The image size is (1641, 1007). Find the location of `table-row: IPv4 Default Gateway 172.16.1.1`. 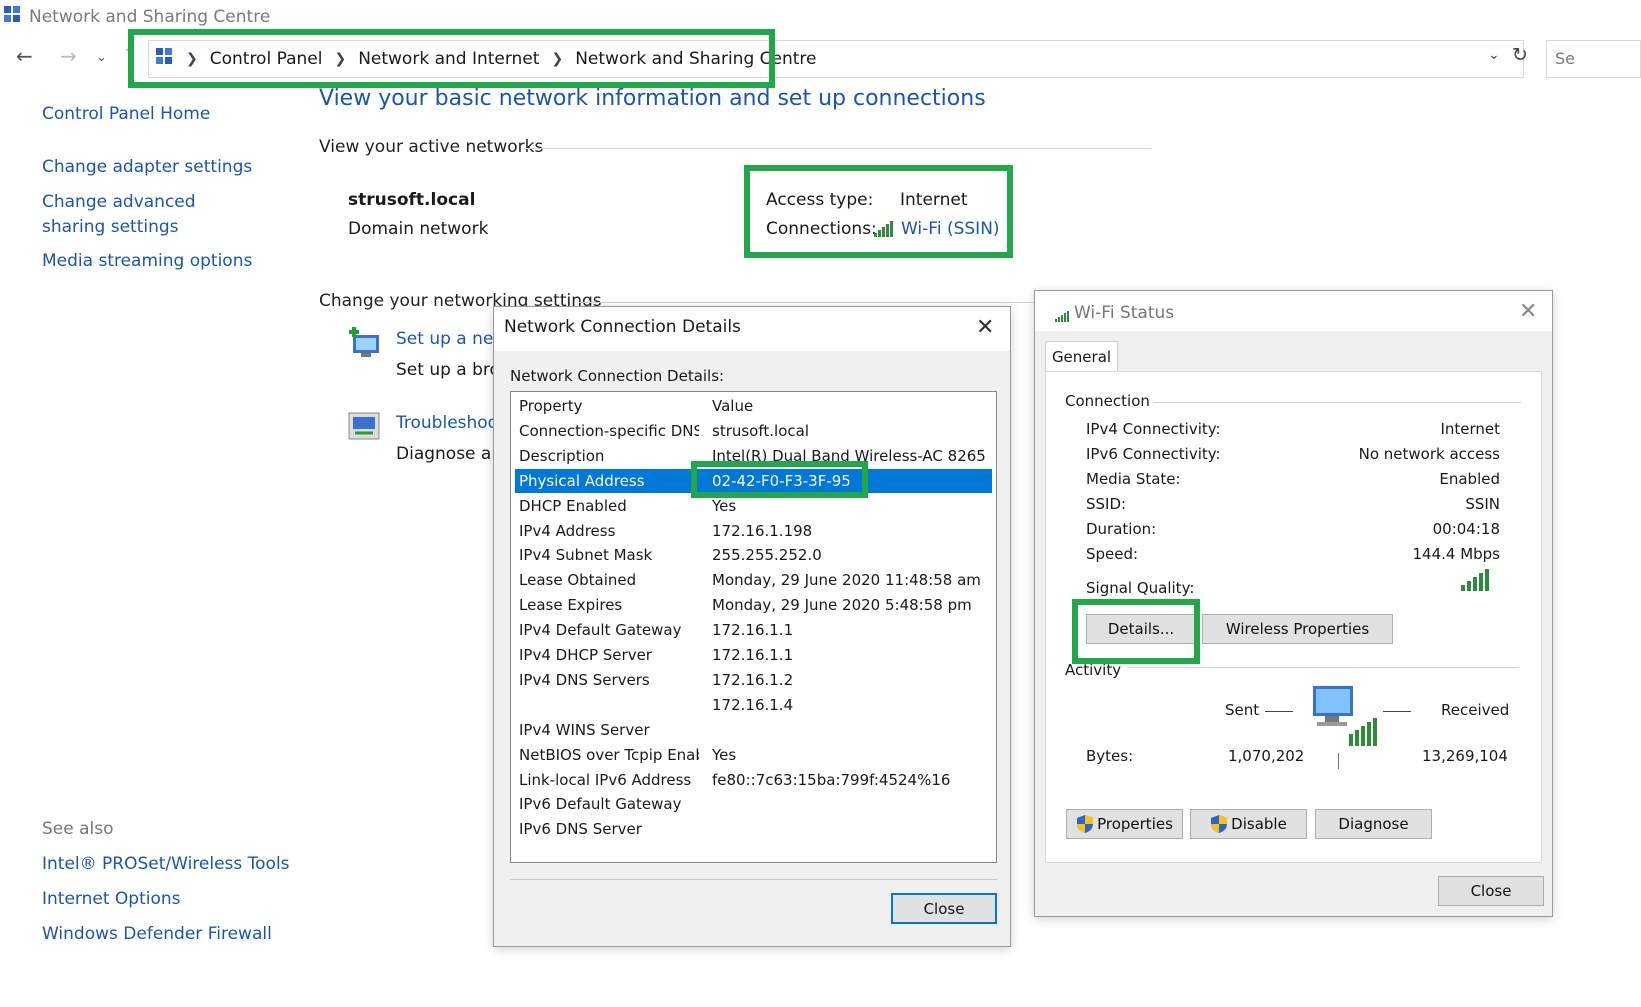

table-row: IPv4 Default Gateway 172.16.1.1 is located at coordinates (753, 630).